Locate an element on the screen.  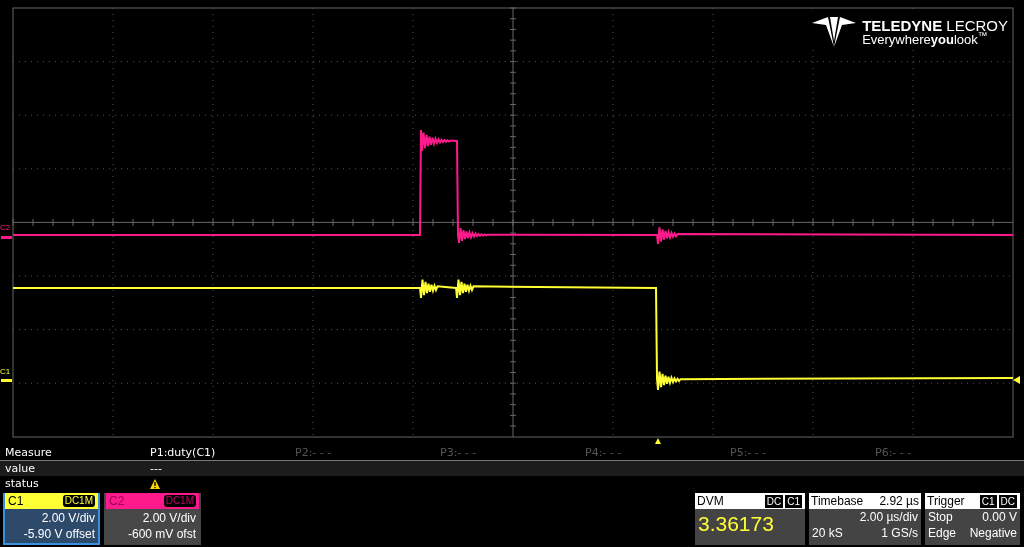
table-header: P3:- - - is located at coordinates (459, 452).